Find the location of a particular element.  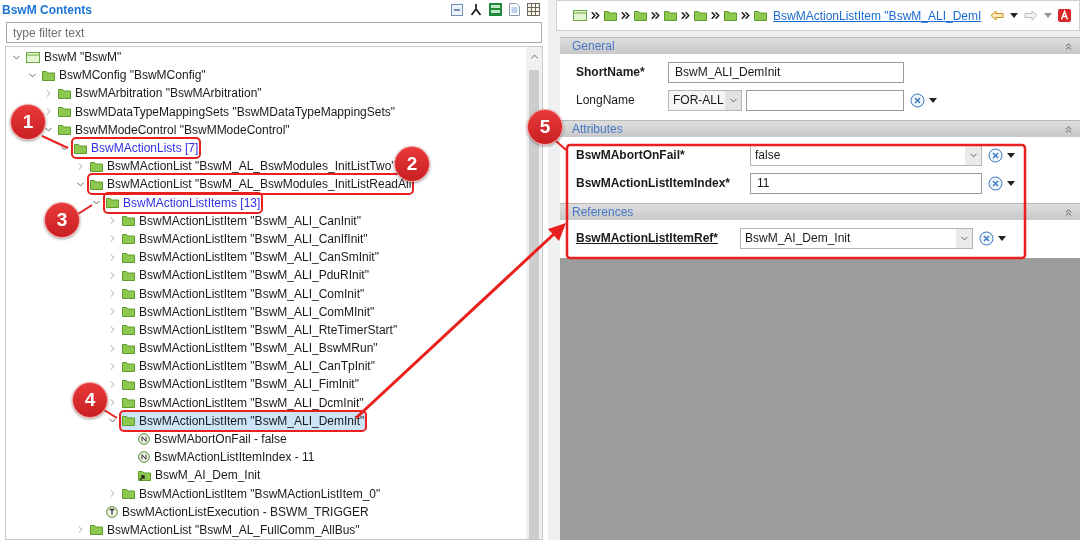

text-field: BswM_ALI_DemInit is located at coordinates (786, 72).